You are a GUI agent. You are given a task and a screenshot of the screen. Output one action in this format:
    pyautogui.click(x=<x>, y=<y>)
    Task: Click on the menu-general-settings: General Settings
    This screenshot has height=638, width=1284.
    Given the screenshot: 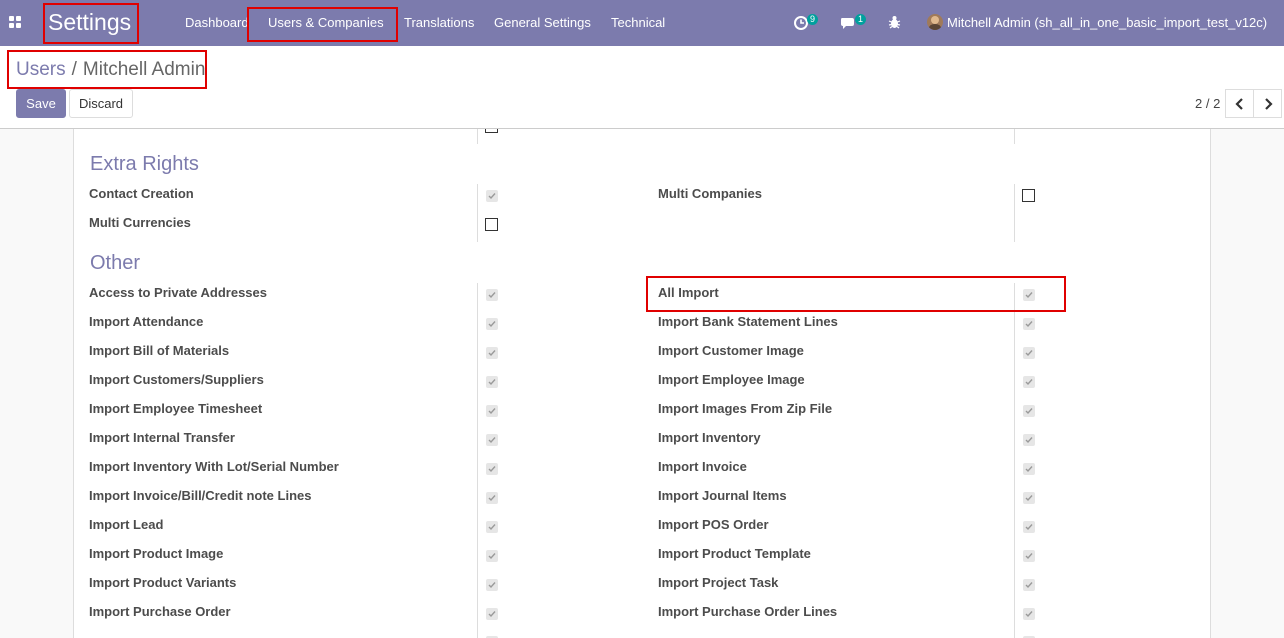 What is the action you would take?
    pyautogui.click(x=542, y=23)
    